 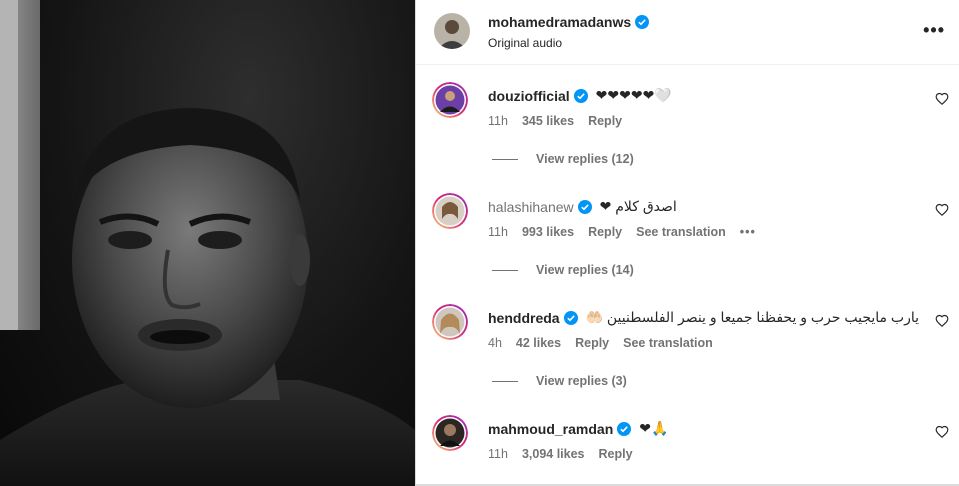 What do you see at coordinates (548, 121) in the screenshot?
I see `comment-likes: 345 likes` at bounding box center [548, 121].